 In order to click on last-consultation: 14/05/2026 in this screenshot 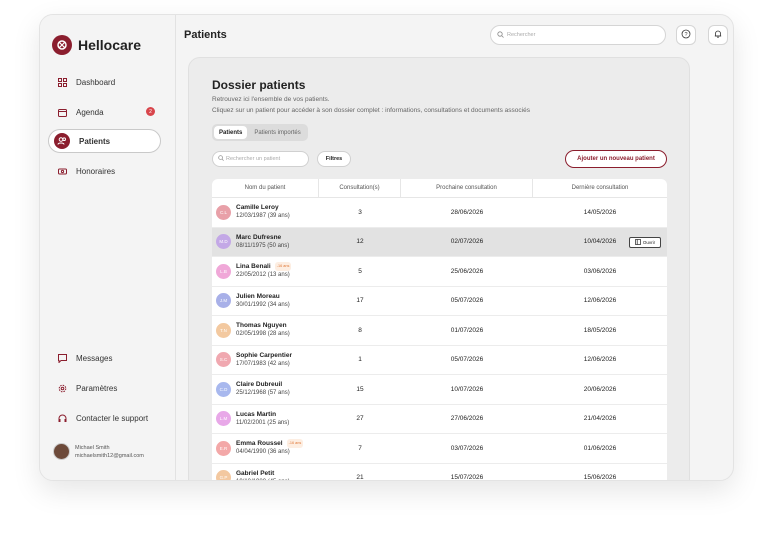, I will do `click(600, 212)`.